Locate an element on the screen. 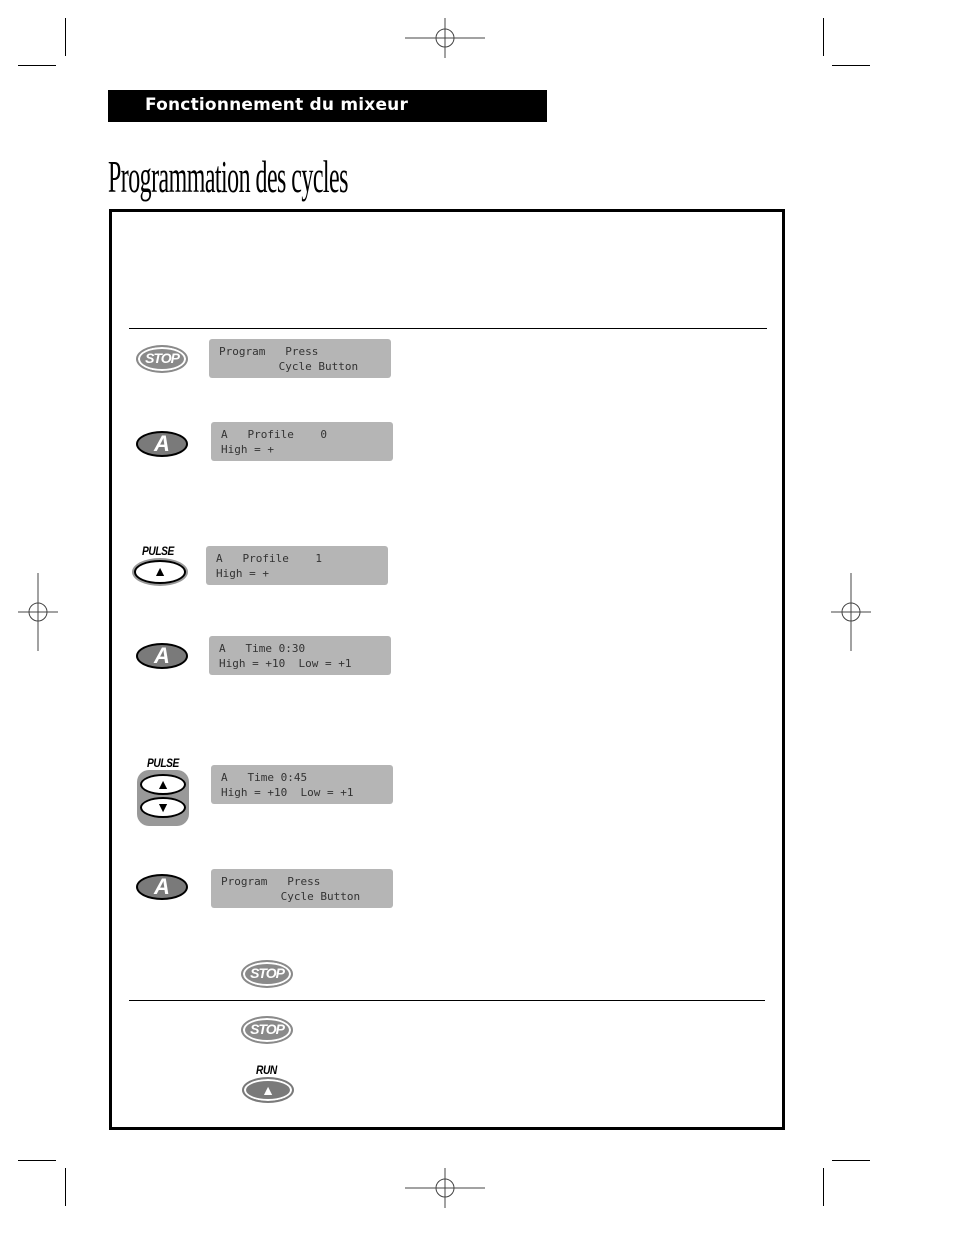 The height and width of the screenshot is (1235, 954). lcd-display: A Profile 1 High = + is located at coordinates (297, 565).